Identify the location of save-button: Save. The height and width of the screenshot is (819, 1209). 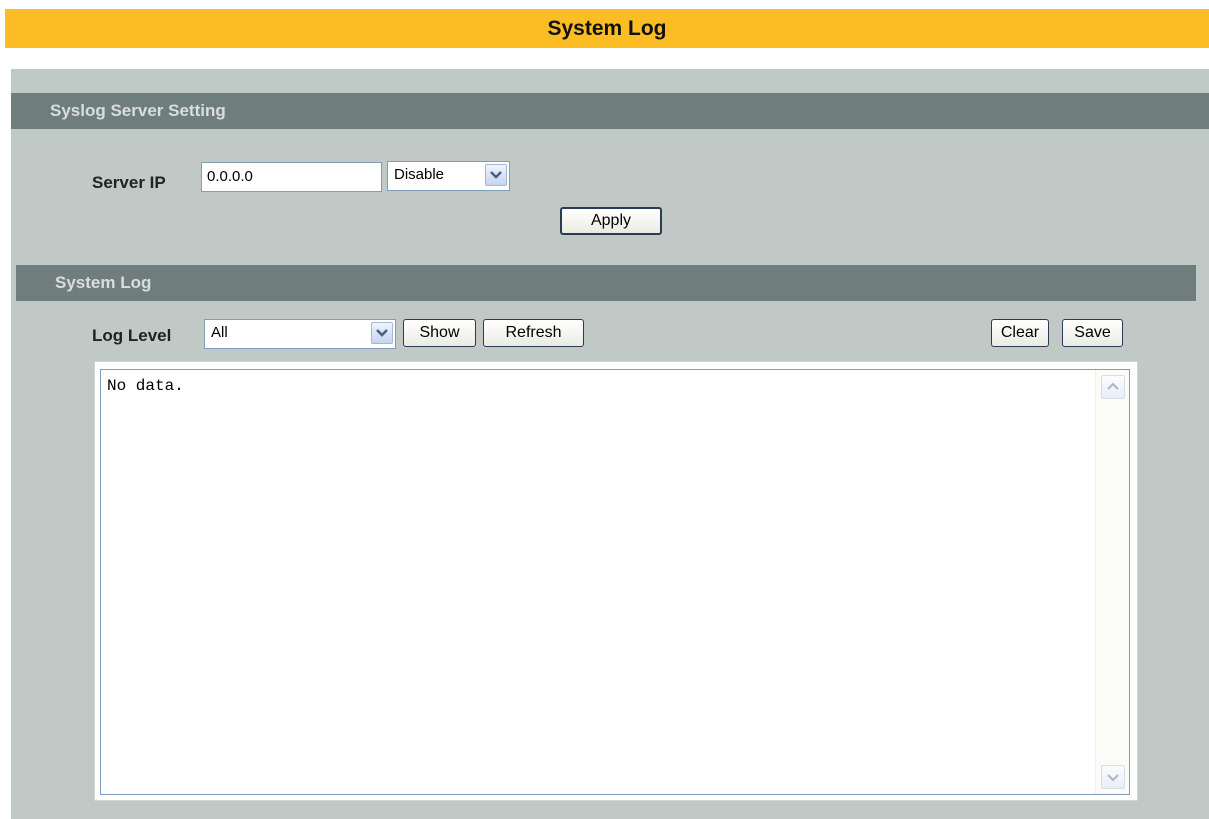
(1092, 333).